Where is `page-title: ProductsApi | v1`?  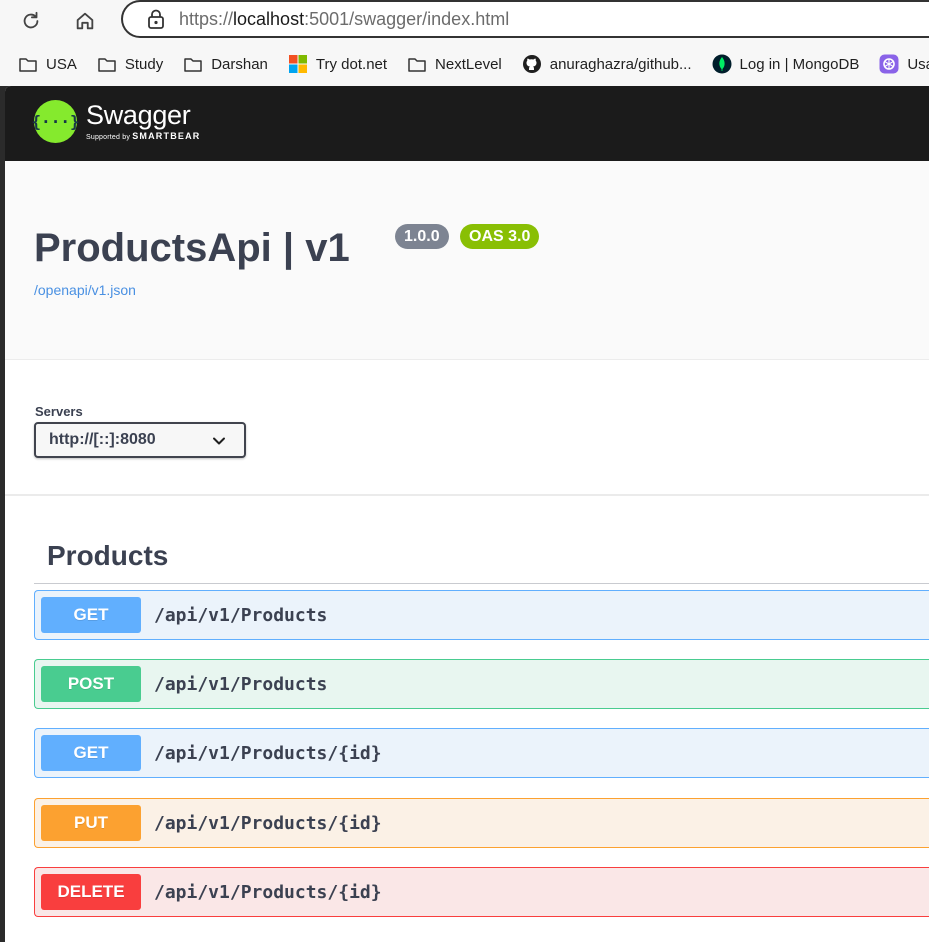
page-title: ProductsApi | v1 is located at coordinates (192, 248).